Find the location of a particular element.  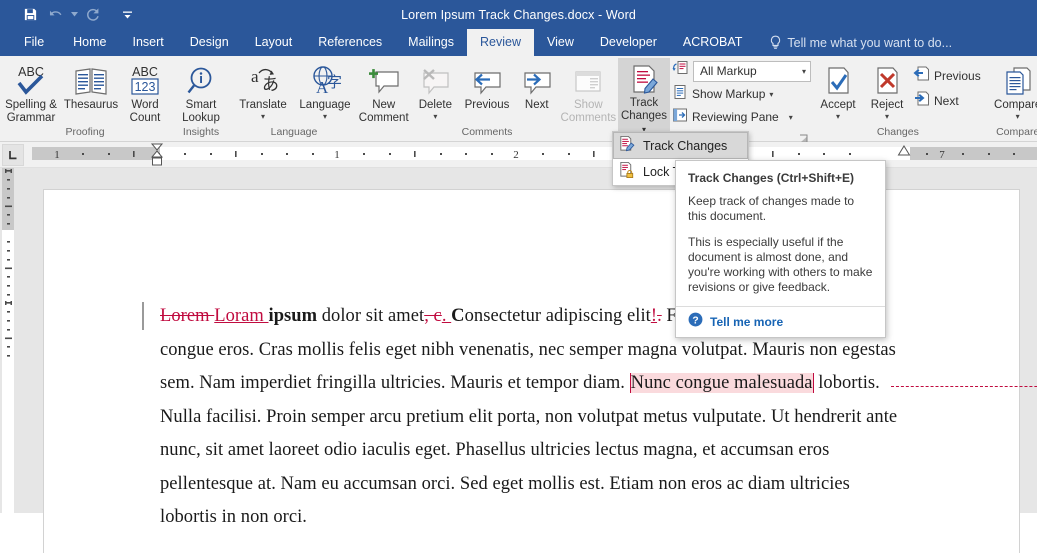

body-text-1: dolor sit amet is located at coordinates (371, 316).